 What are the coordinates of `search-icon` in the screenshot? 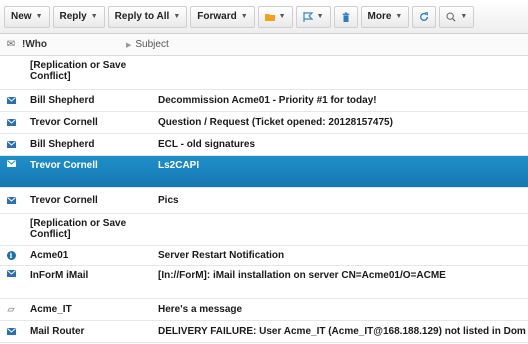 It's located at (451, 17).